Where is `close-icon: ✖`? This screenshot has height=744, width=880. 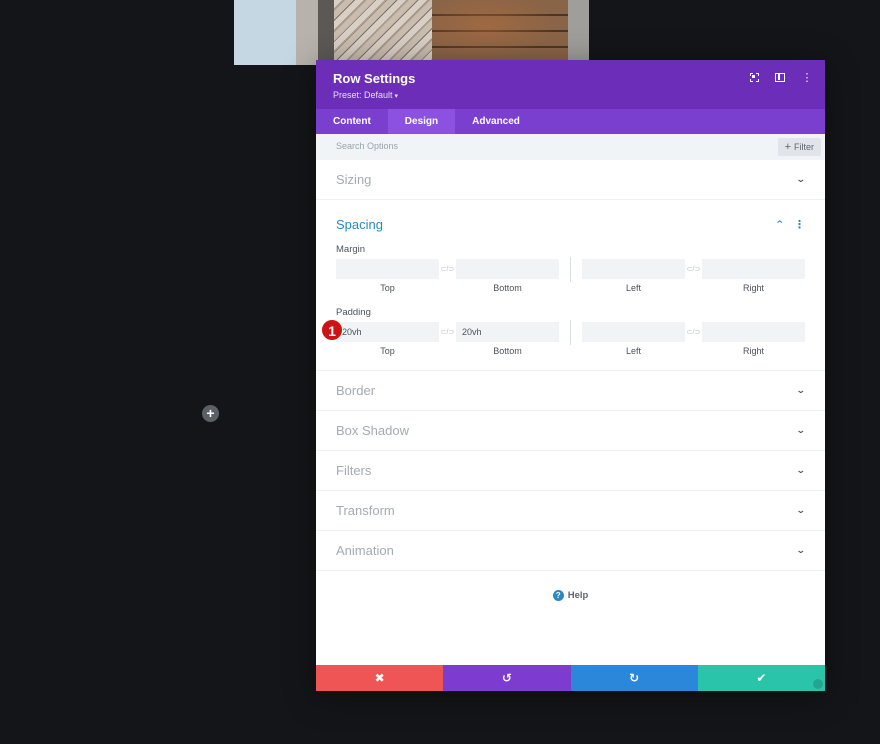 close-icon: ✖ is located at coordinates (379, 678).